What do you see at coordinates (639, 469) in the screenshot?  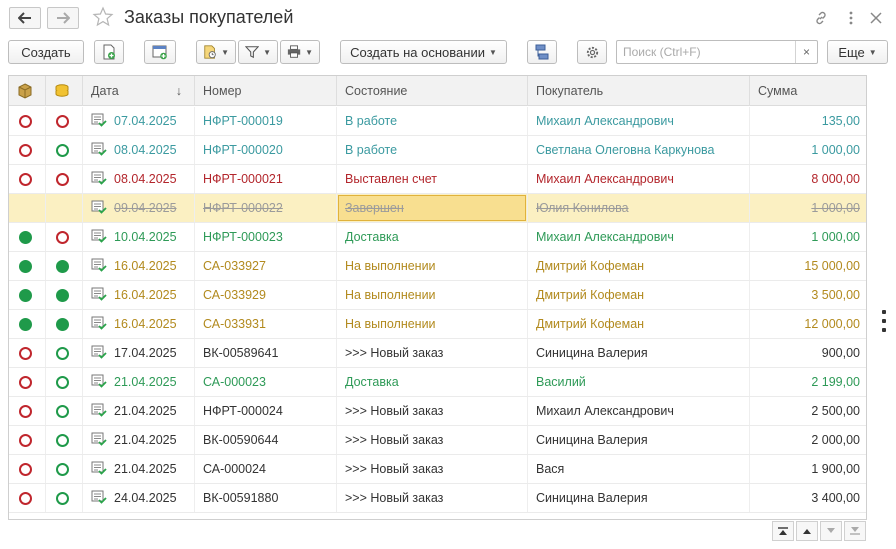 I see `customer-cell: Вася` at bounding box center [639, 469].